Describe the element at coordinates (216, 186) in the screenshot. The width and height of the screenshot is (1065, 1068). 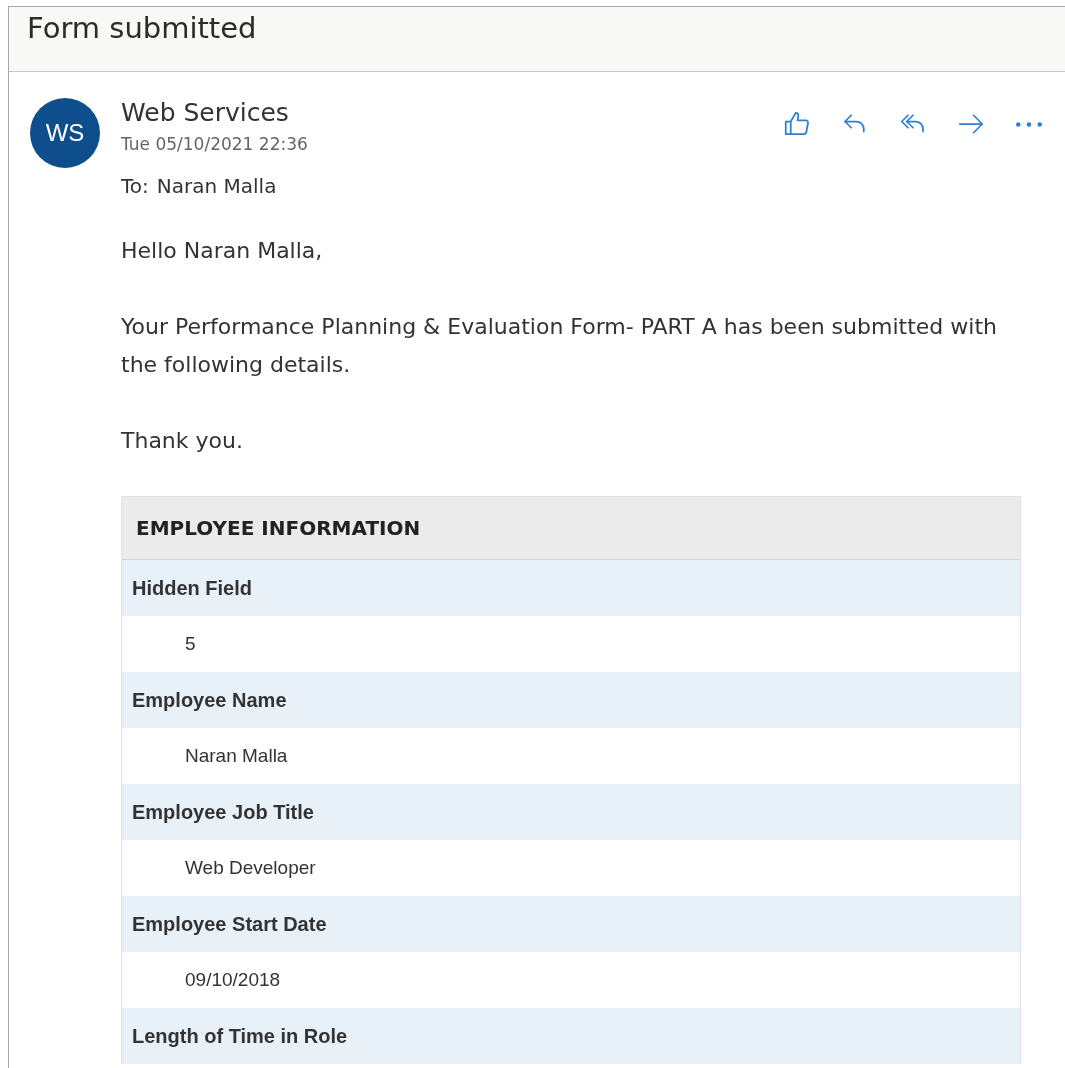
I see `recipient-name: Naran Malla` at that location.